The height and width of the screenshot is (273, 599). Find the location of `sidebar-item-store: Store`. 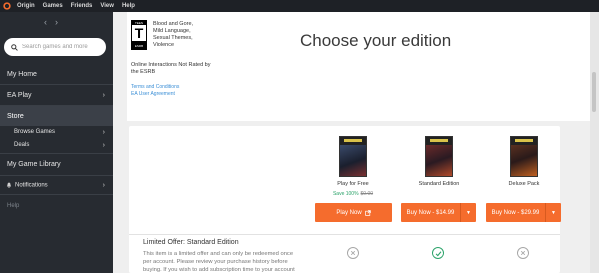

sidebar-item-store: Store is located at coordinates (56, 116).